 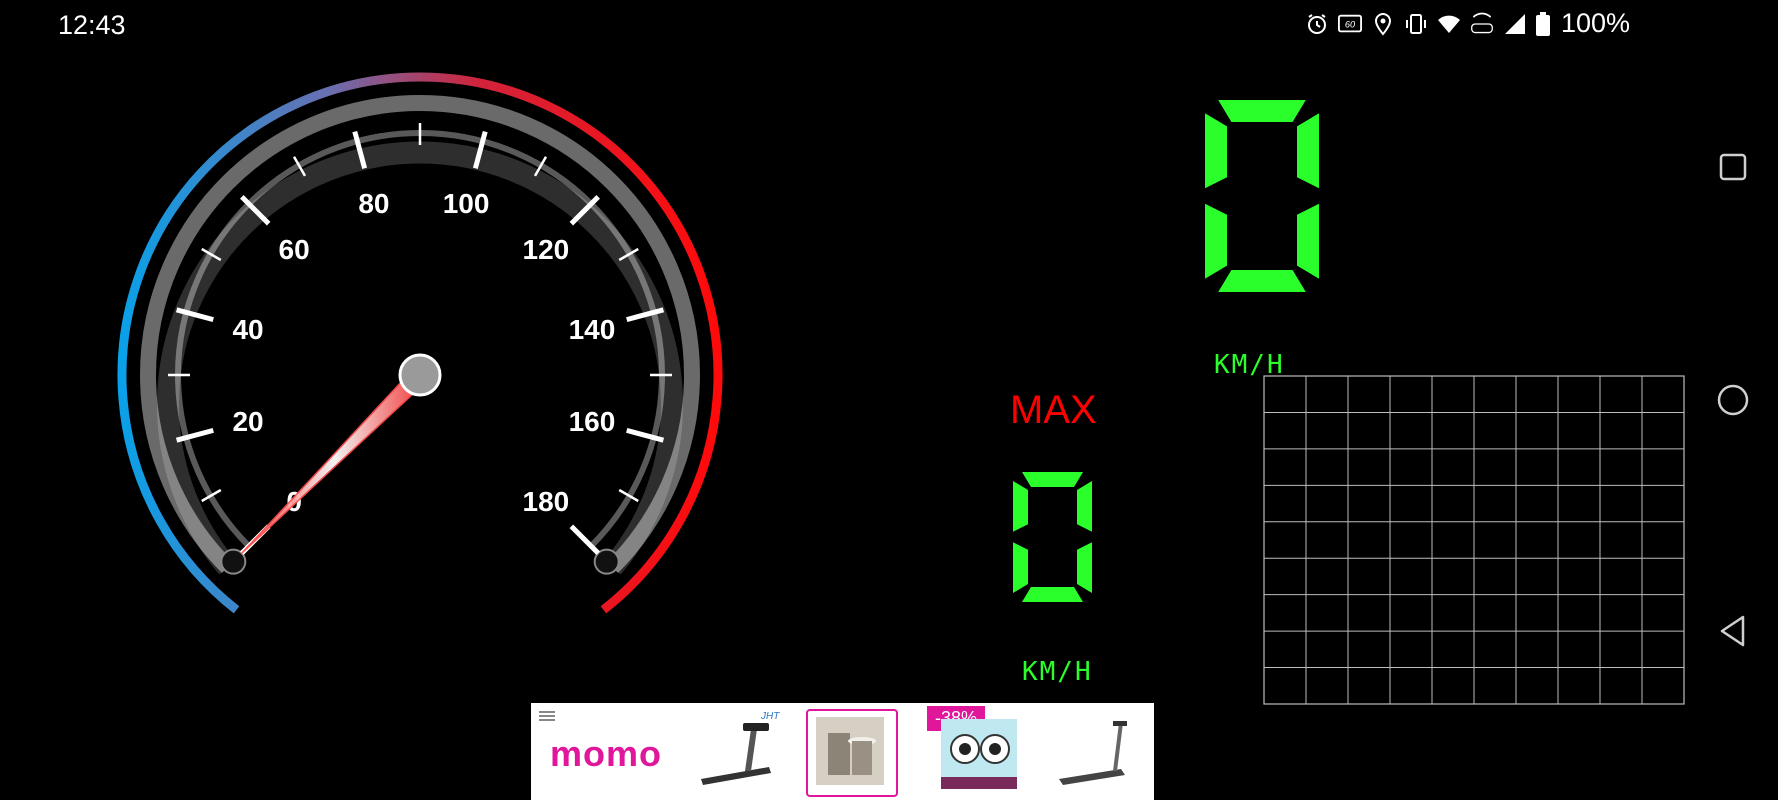 I want to click on home-button, so click(x=1733, y=400).